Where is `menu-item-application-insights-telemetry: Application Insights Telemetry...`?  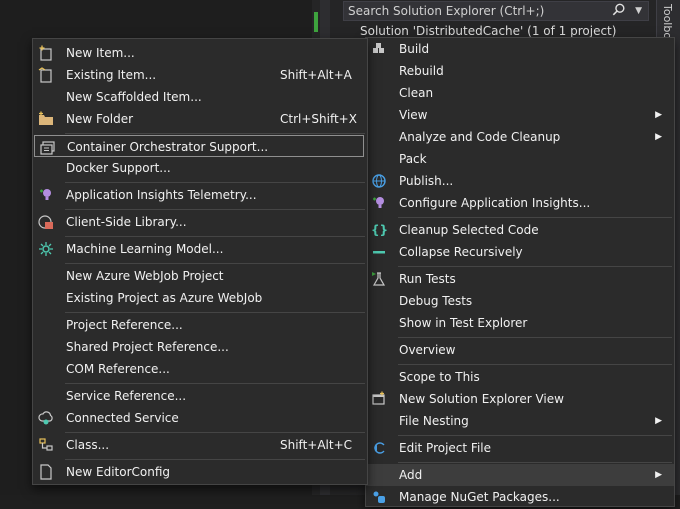
menu-item-application-insights-telemetry: Application Insights Telemetry... is located at coordinates (200, 195).